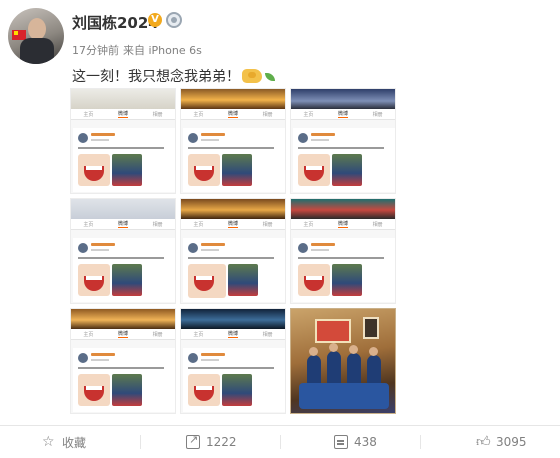  Describe the element at coordinates (95, 50) in the screenshot. I see `post-time: 17分钟前` at that location.